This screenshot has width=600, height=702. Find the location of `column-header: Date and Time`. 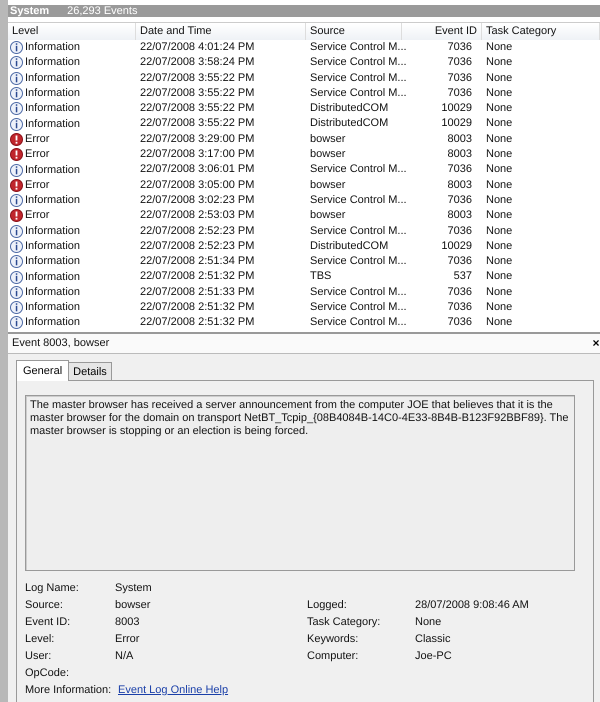

column-header: Date and Time is located at coordinates (221, 31).